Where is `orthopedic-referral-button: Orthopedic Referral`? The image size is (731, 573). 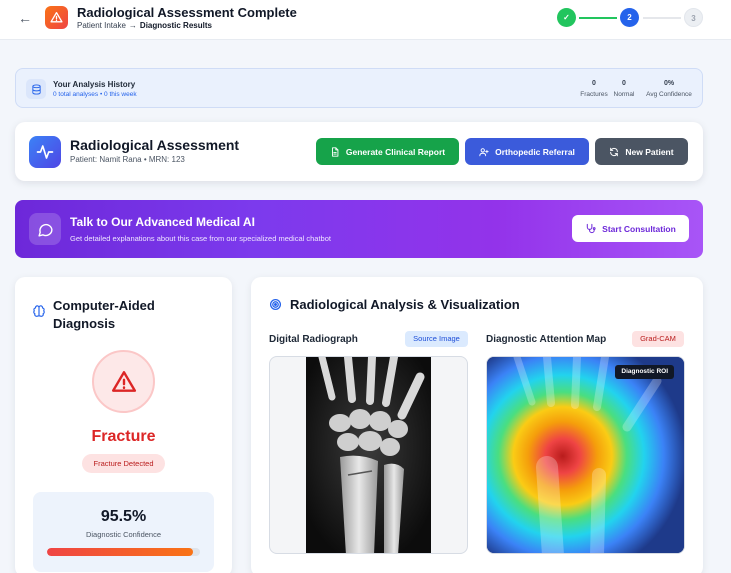 orthopedic-referral-button: Orthopedic Referral is located at coordinates (527, 151).